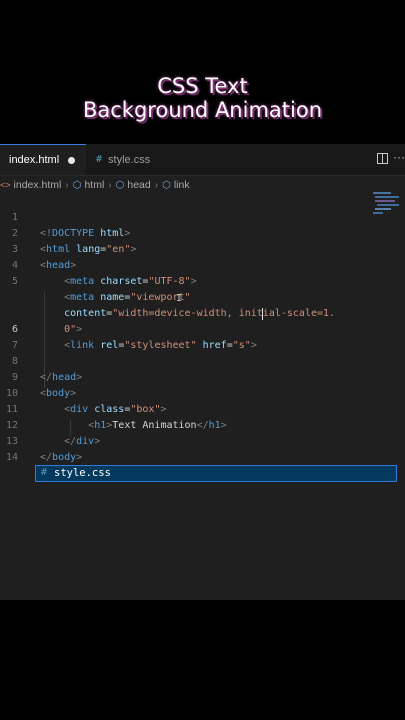 This screenshot has height=720, width=405. Describe the element at coordinates (202, 86) in the screenshot. I see `video-title-line1: CSS Text` at that location.